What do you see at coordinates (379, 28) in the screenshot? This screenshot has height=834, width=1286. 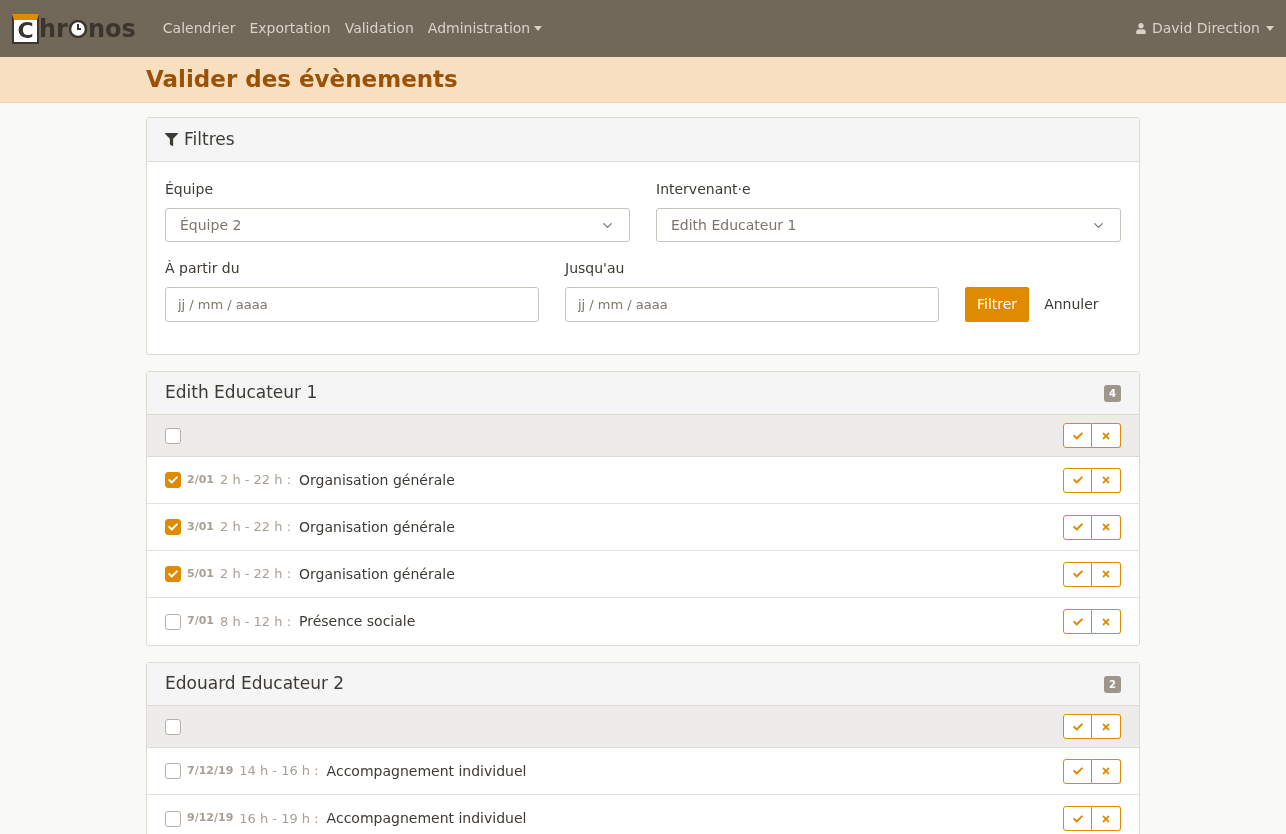 I see `nav-link: Validation` at bounding box center [379, 28].